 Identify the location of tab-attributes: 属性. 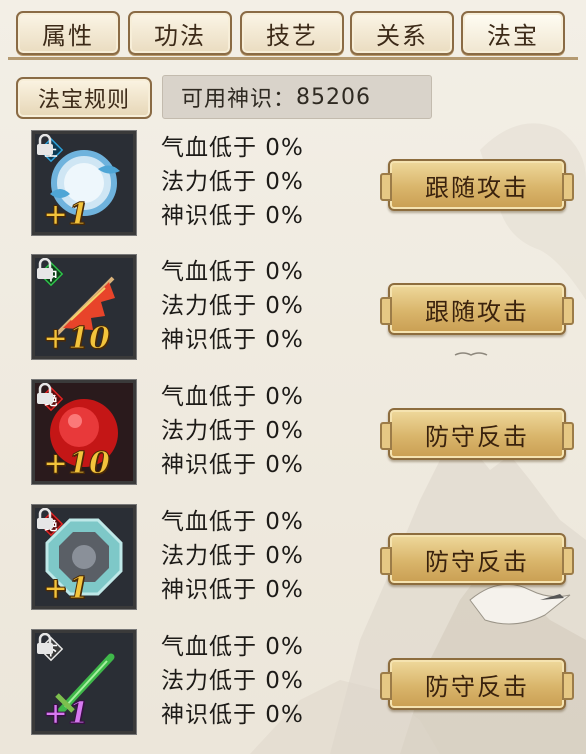
(68, 33).